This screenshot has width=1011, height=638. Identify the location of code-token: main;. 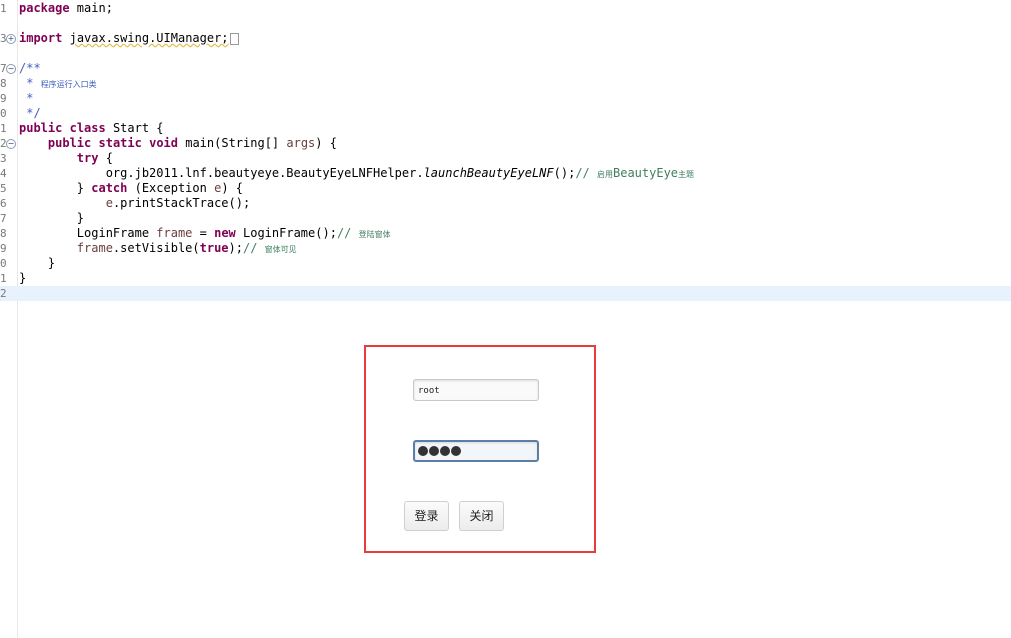
(91, 8).